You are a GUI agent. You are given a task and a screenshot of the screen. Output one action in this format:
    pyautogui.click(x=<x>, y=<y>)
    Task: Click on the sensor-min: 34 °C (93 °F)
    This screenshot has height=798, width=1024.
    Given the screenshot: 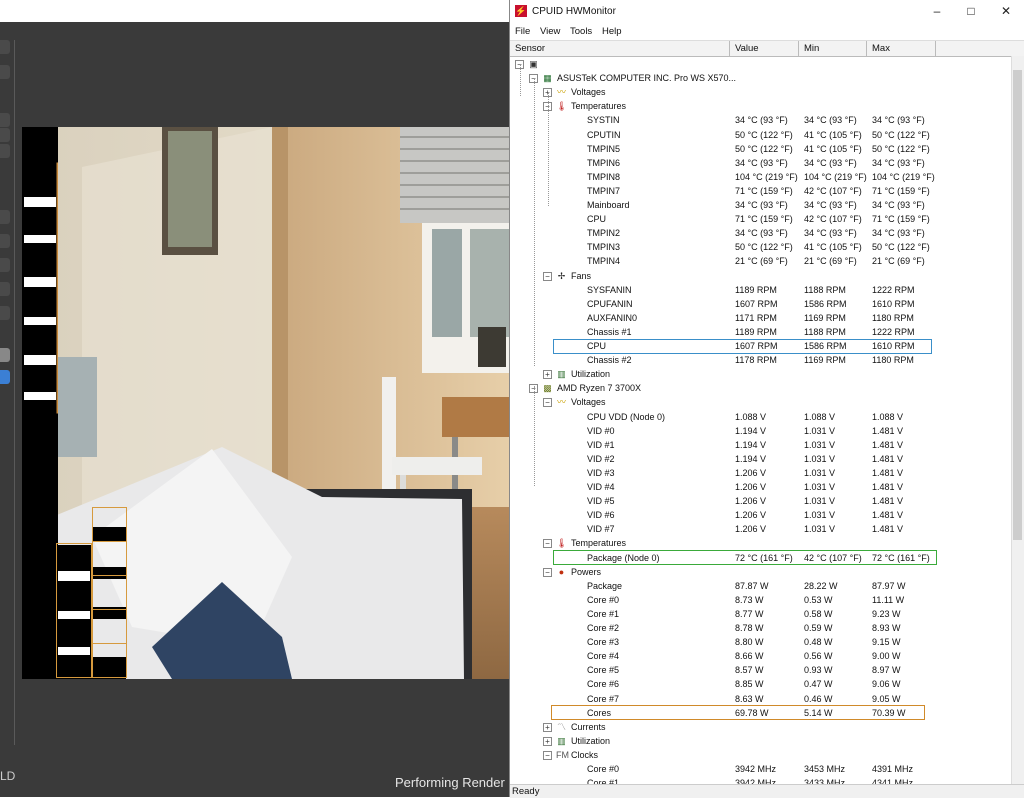 What is the action you would take?
    pyautogui.click(x=830, y=205)
    